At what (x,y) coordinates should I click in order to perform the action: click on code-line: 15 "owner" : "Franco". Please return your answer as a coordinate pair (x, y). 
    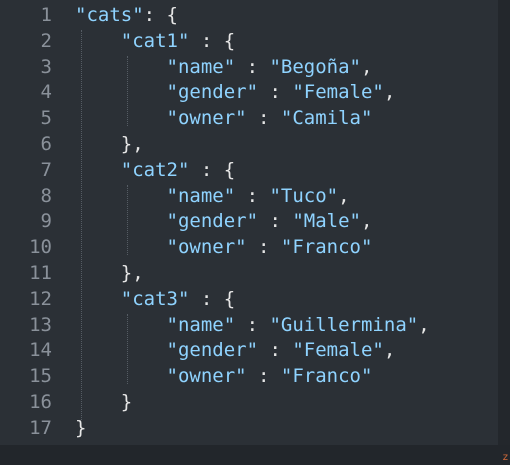
    Looking at the image, I should click on (249, 377).